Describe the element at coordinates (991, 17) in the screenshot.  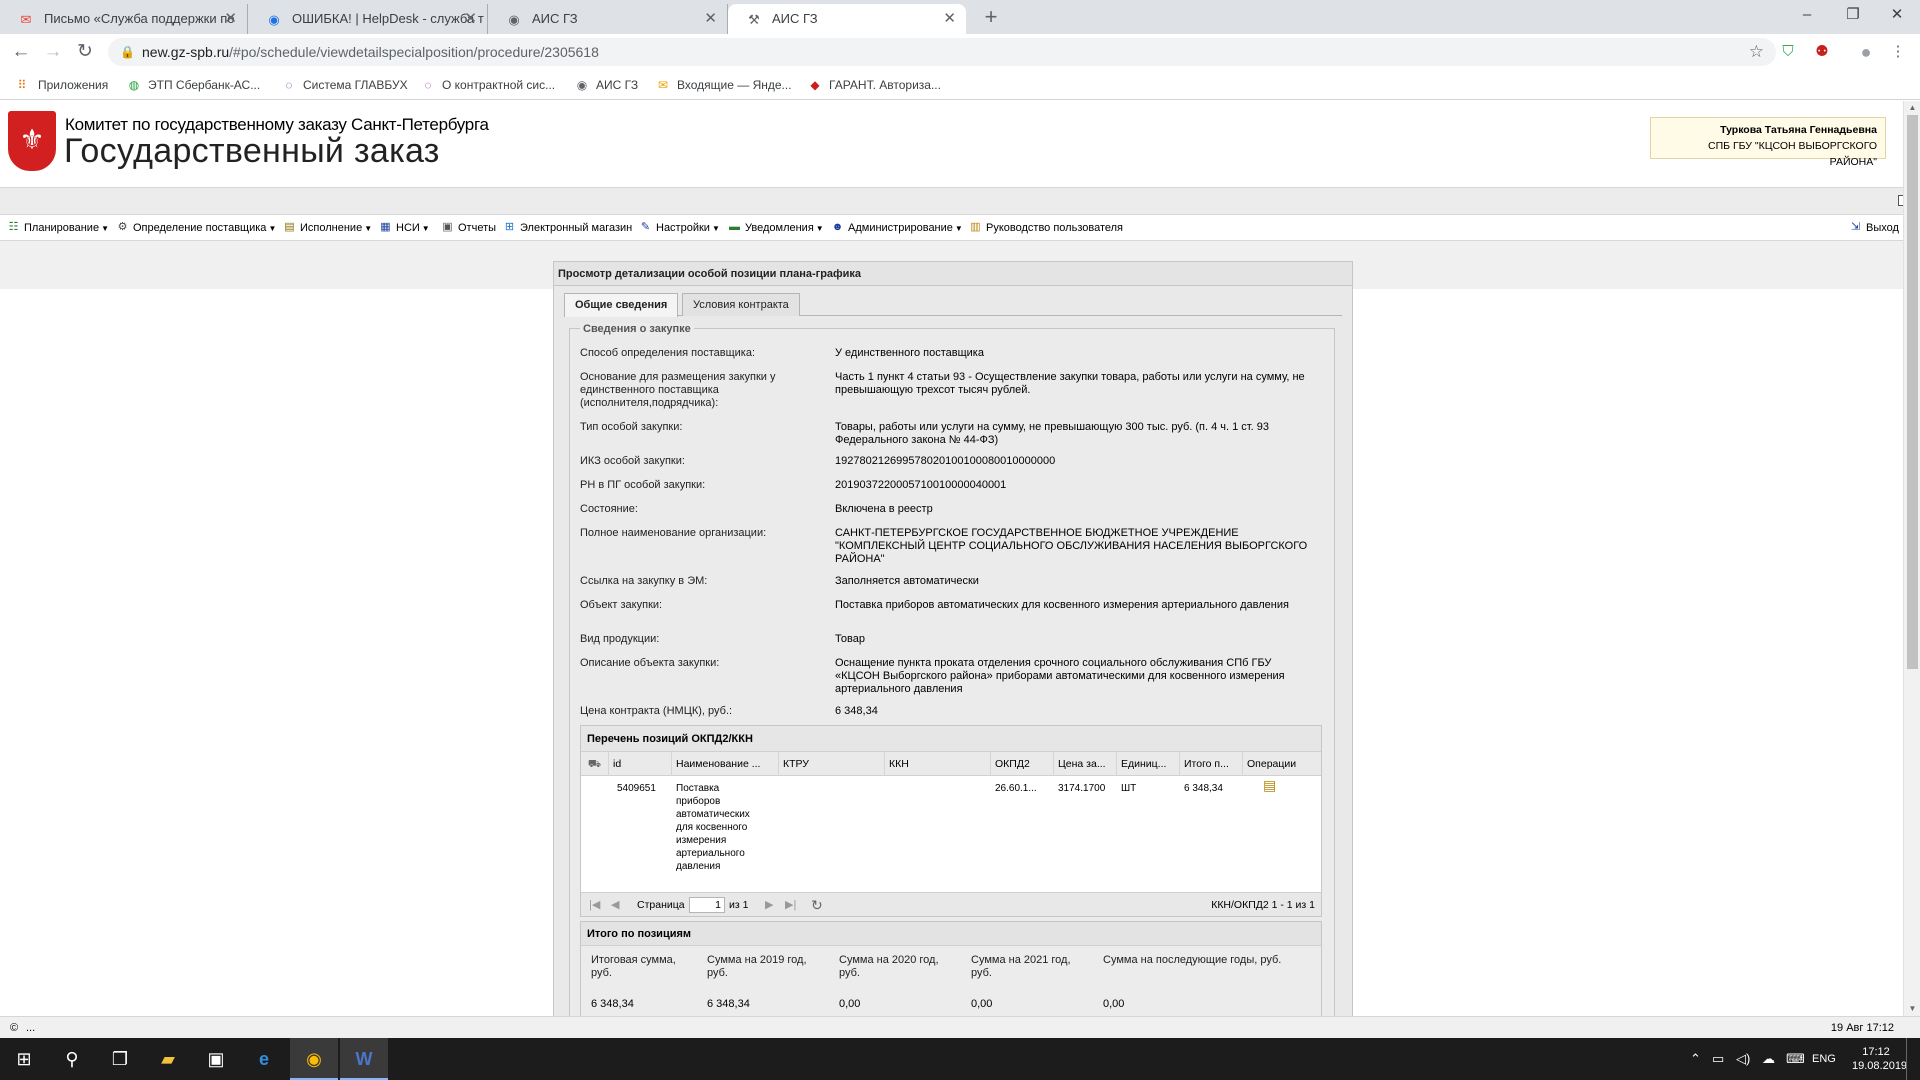
I see `new-tab-button: +` at that location.